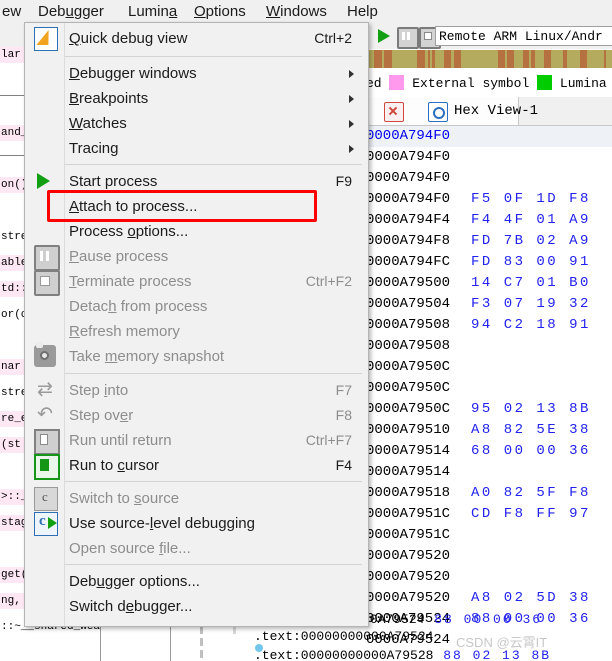 The height and width of the screenshot is (661, 612). What do you see at coordinates (343, 390) in the screenshot?
I see `menu-item-shortcut: F7` at bounding box center [343, 390].